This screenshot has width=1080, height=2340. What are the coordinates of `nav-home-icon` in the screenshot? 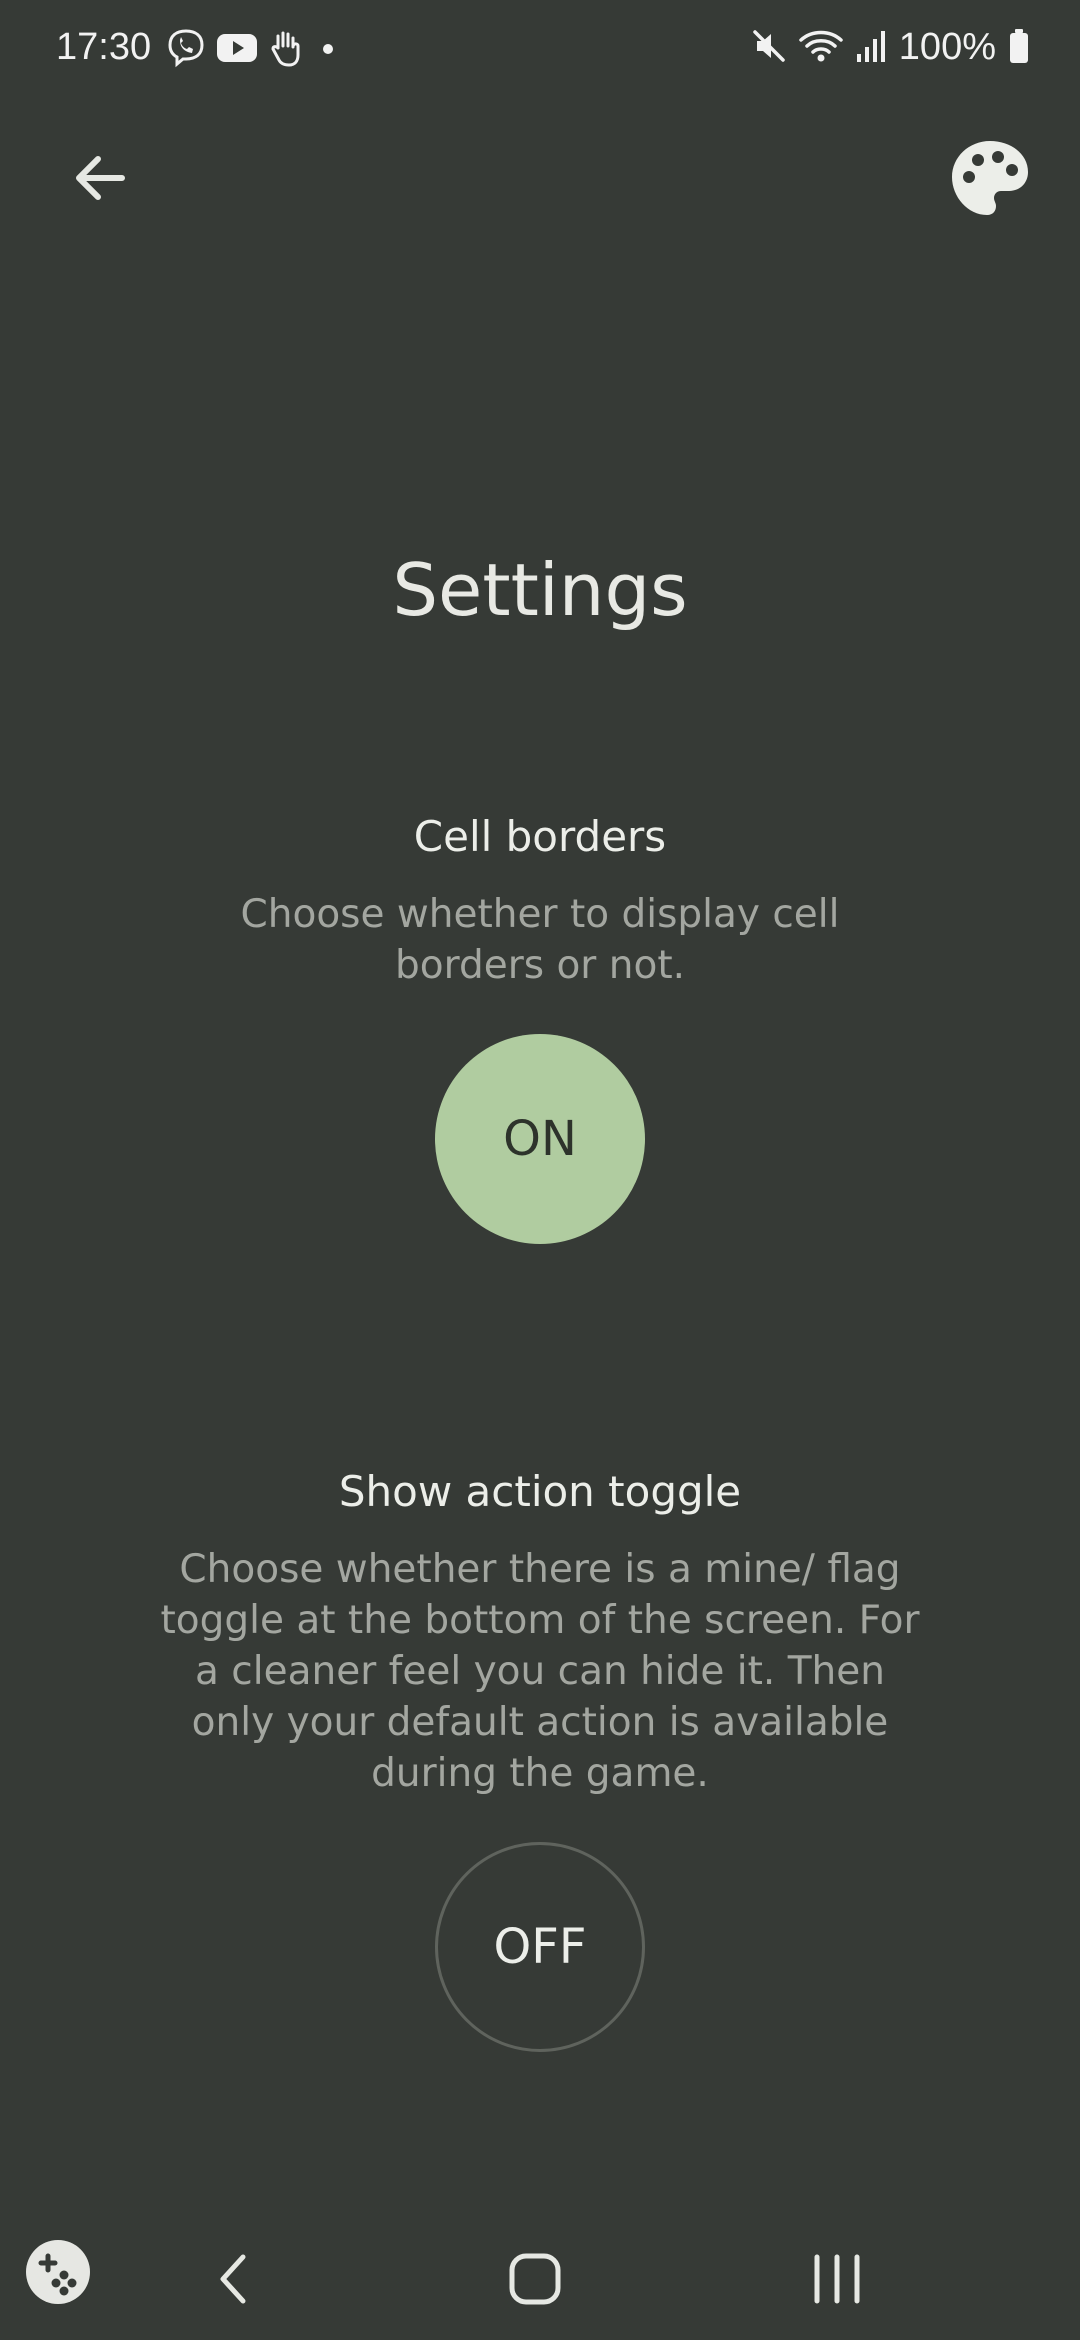 It's located at (535, 2279).